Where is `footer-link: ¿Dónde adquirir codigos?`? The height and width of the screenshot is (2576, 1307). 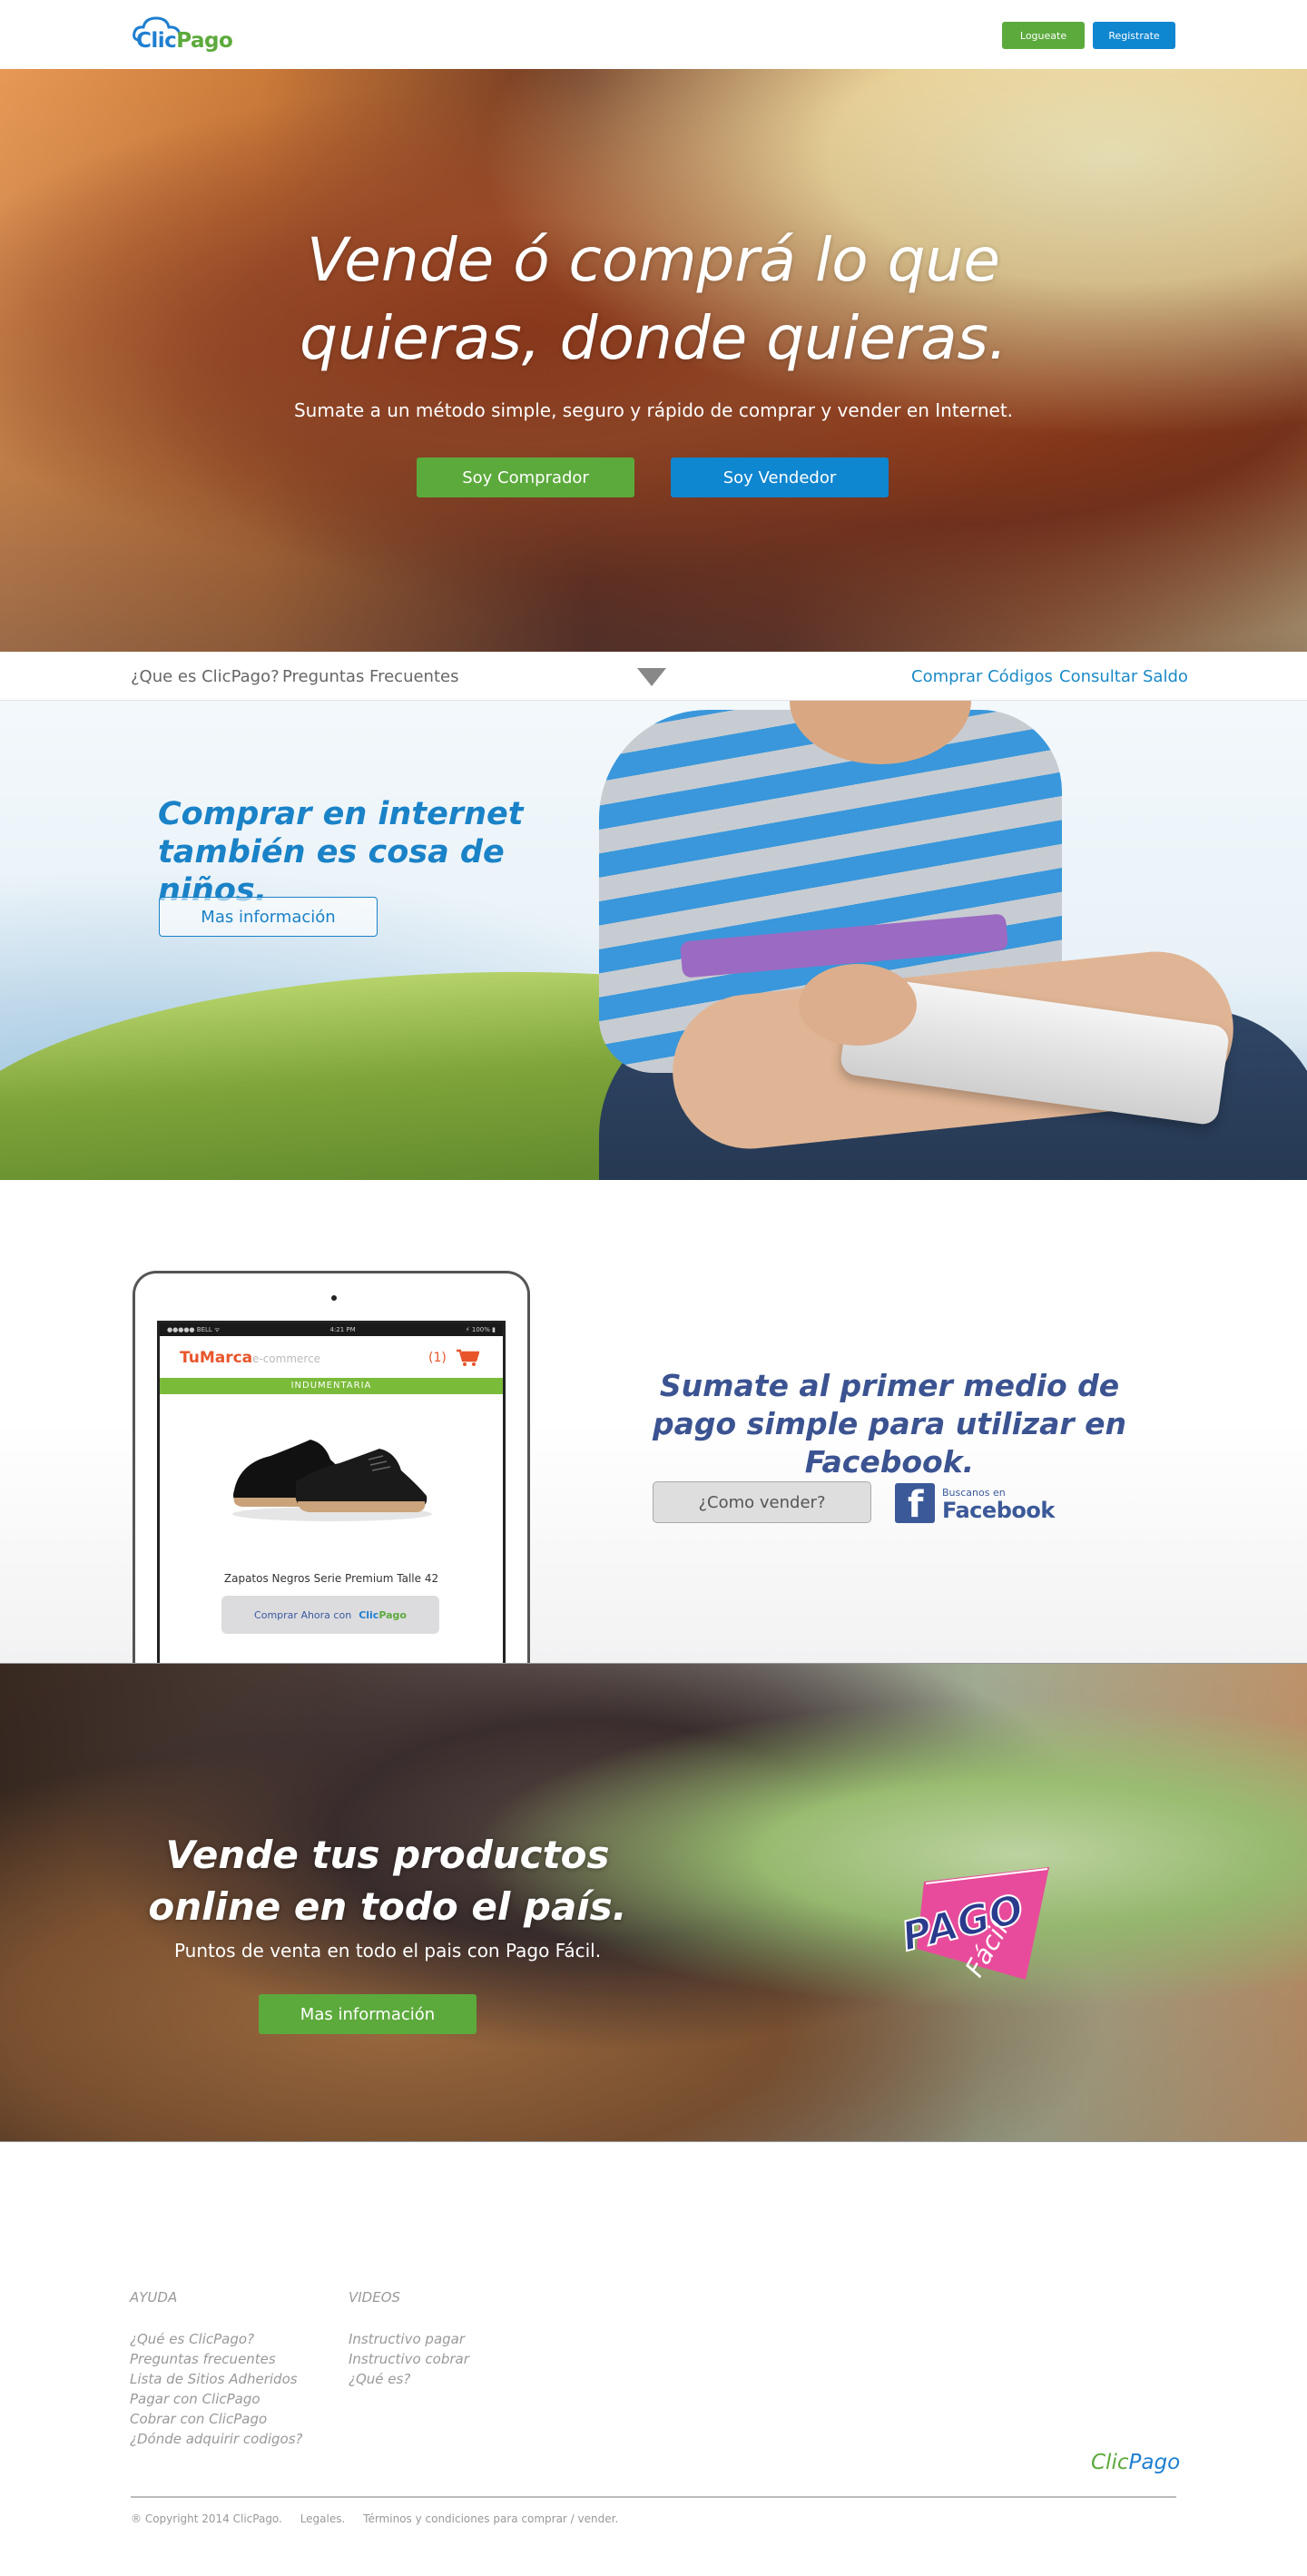
footer-link: ¿Dónde adquirir codigos? is located at coordinates (216, 2439).